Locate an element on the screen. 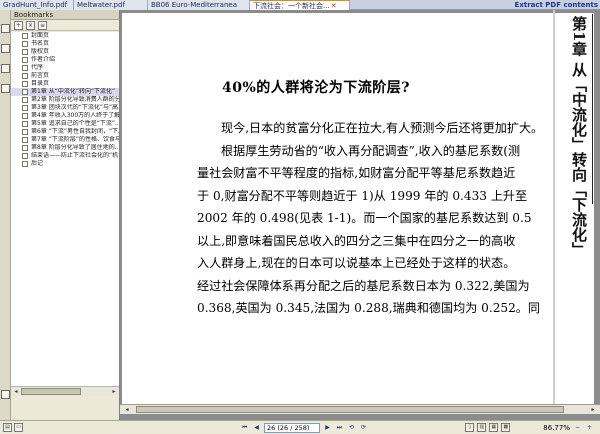 The height and width of the screenshot is (434, 600). bookmark-label: 书名页 is located at coordinates (40, 43).